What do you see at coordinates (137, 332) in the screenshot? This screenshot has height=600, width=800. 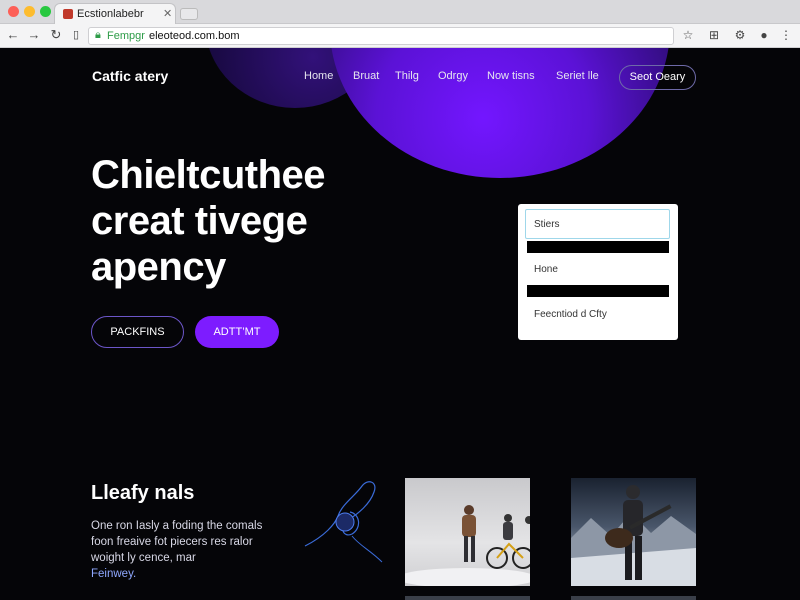 I see `secondary-button: PACKFINS` at bounding box center [137, 332].